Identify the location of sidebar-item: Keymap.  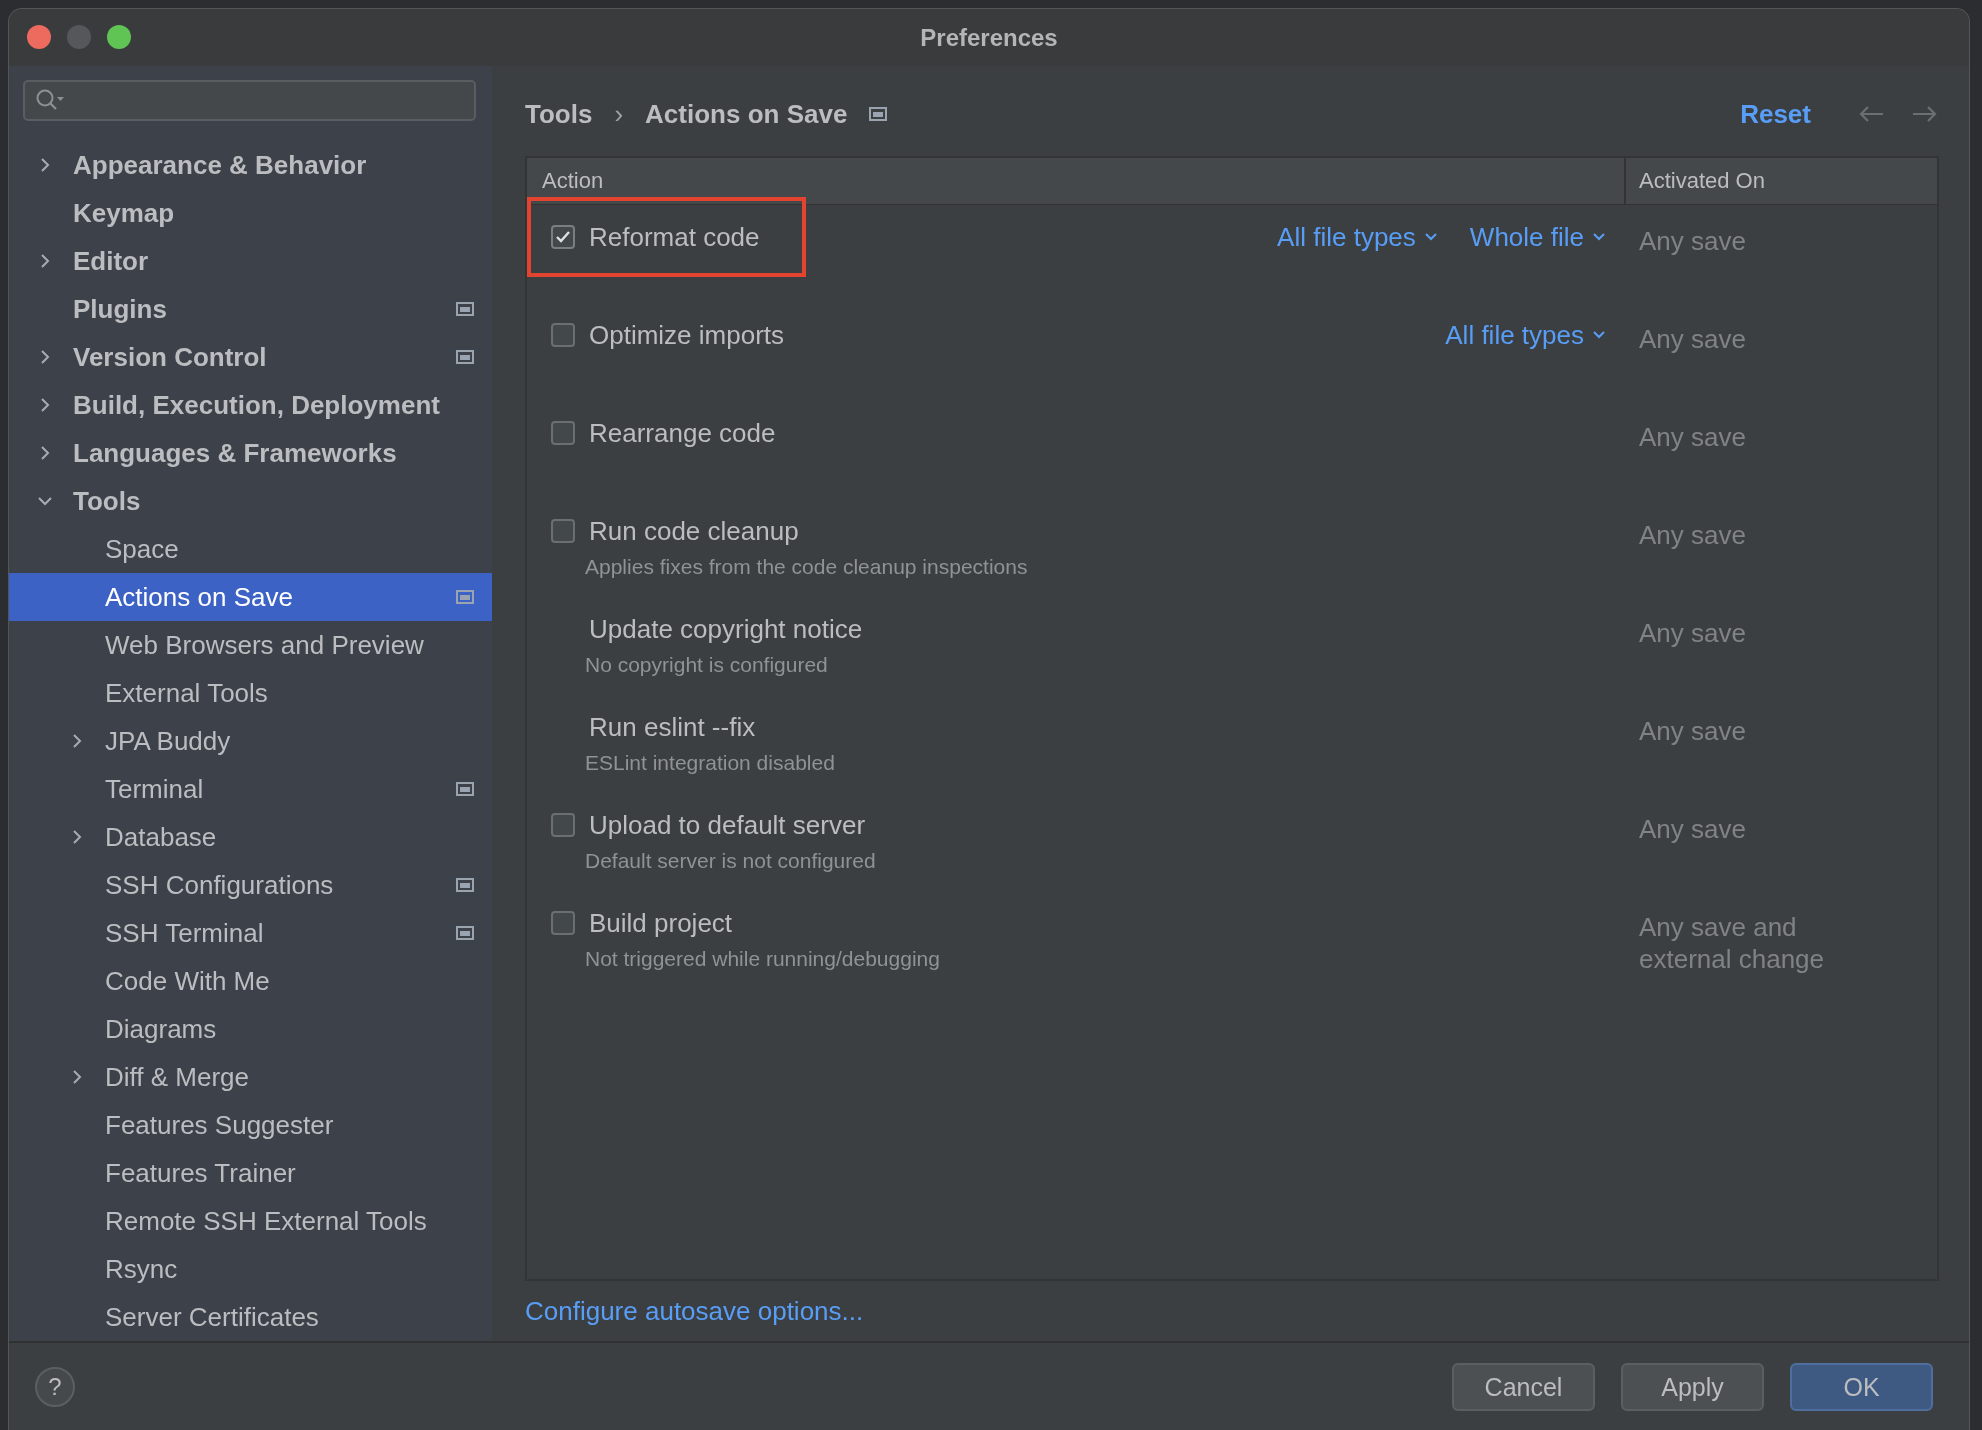
(250, 213).